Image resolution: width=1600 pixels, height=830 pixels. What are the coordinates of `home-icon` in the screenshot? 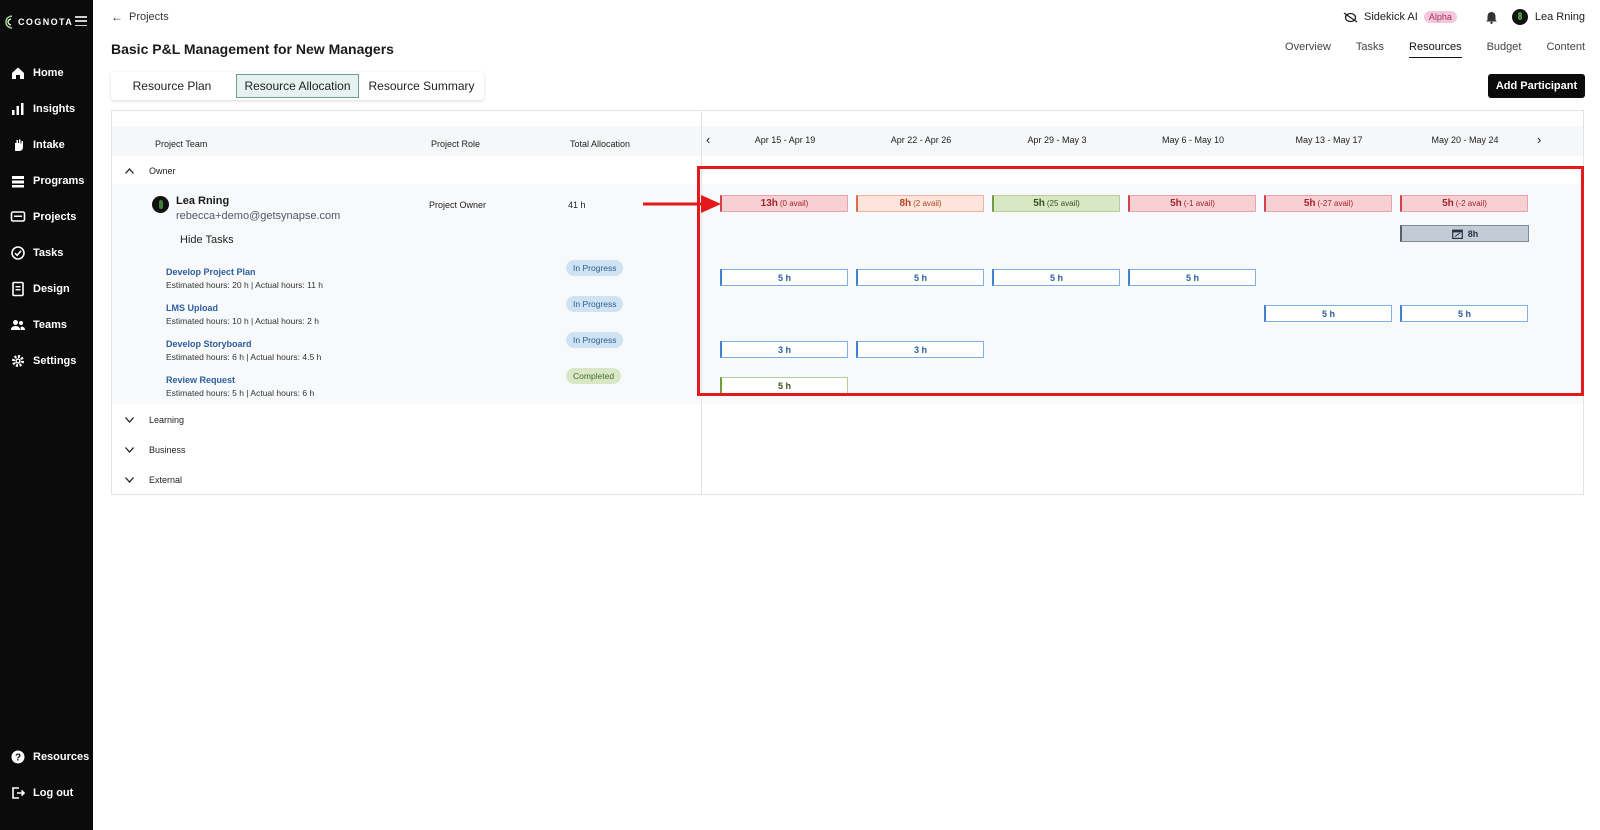 It's located at (18, 73).